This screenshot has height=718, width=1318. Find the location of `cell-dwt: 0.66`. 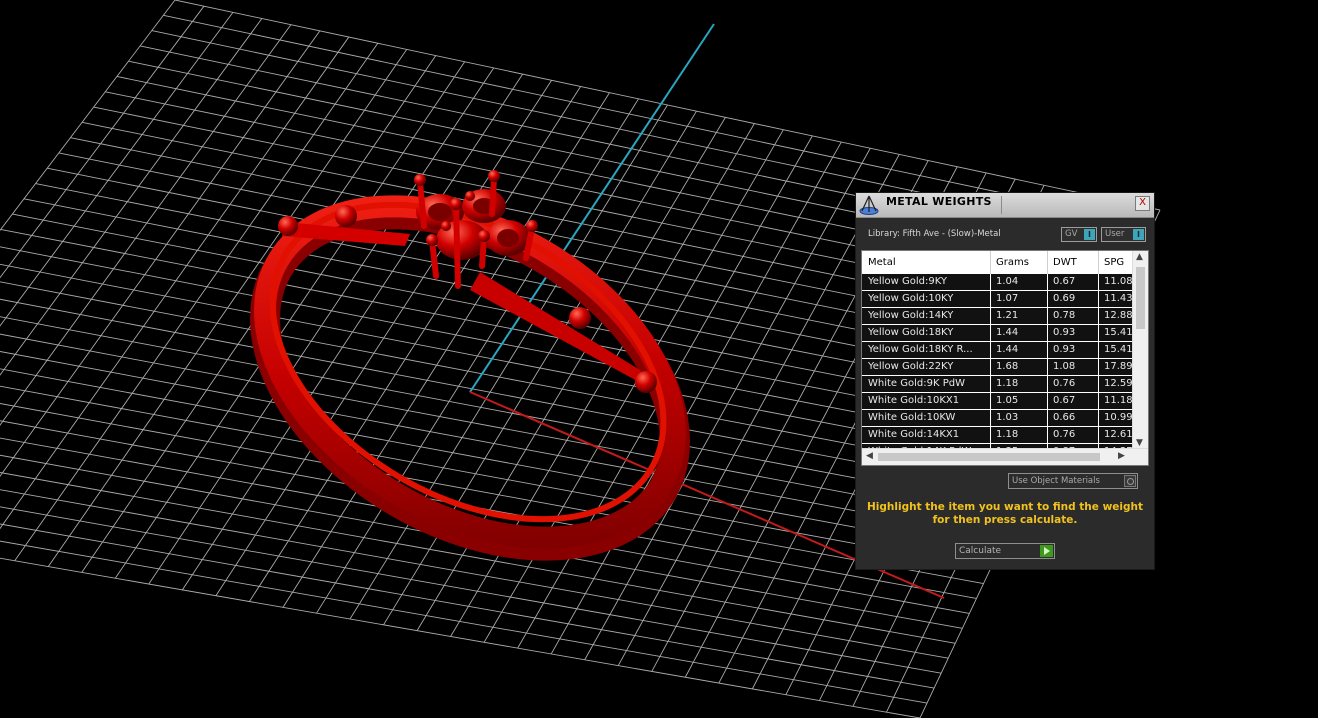

cell-dwt: 0.66 is located at coordinates (1073, 418).